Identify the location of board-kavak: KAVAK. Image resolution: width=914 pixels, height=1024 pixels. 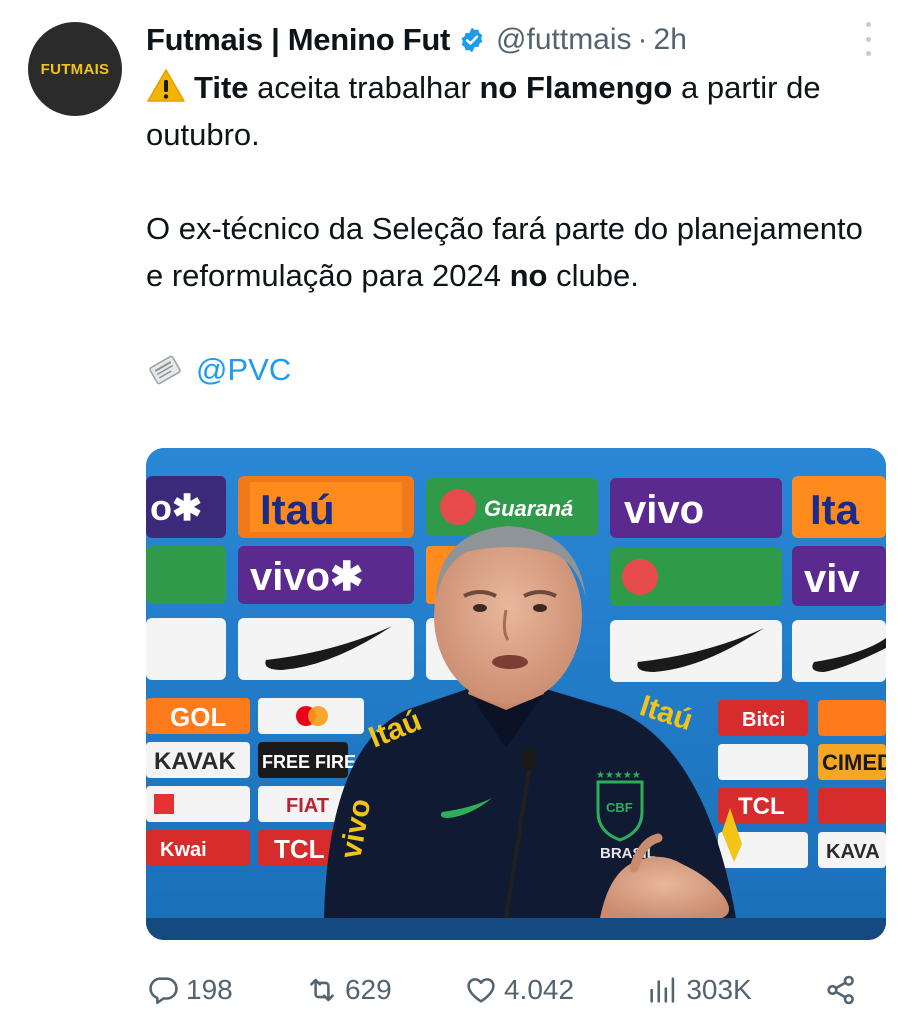
(195, 761).